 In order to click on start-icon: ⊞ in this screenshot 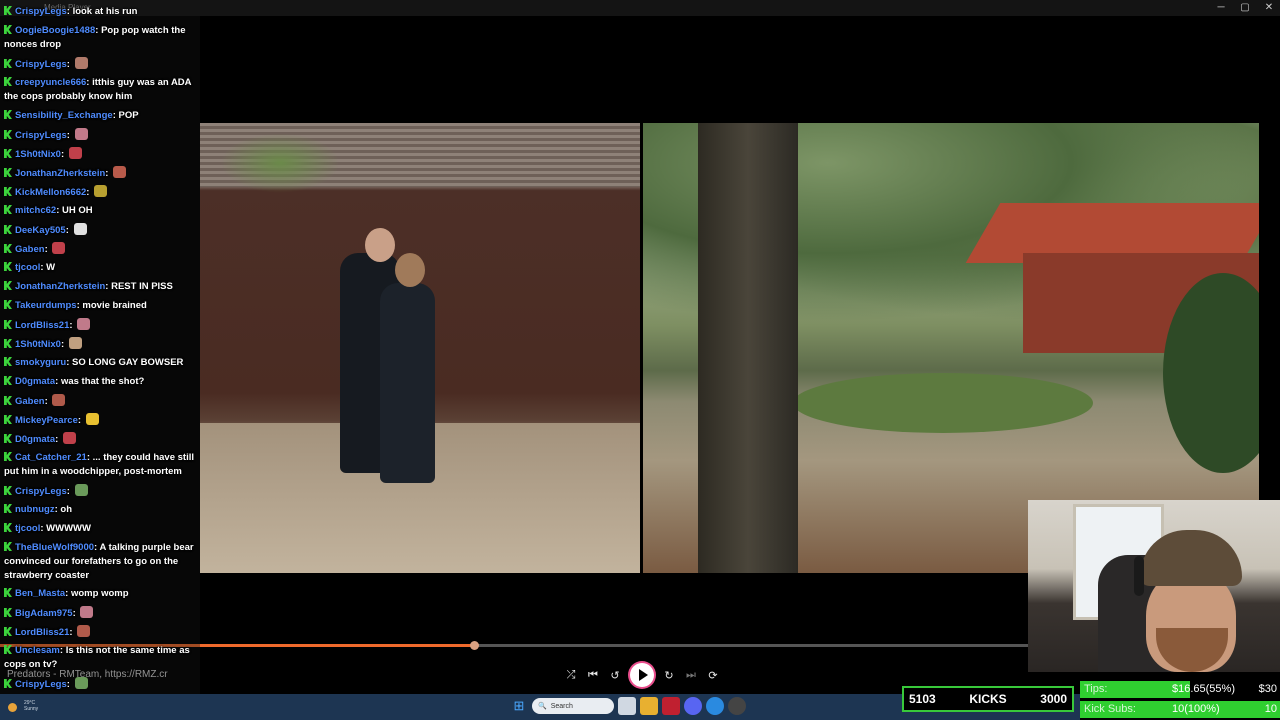, I will do `click(519, 706)`.